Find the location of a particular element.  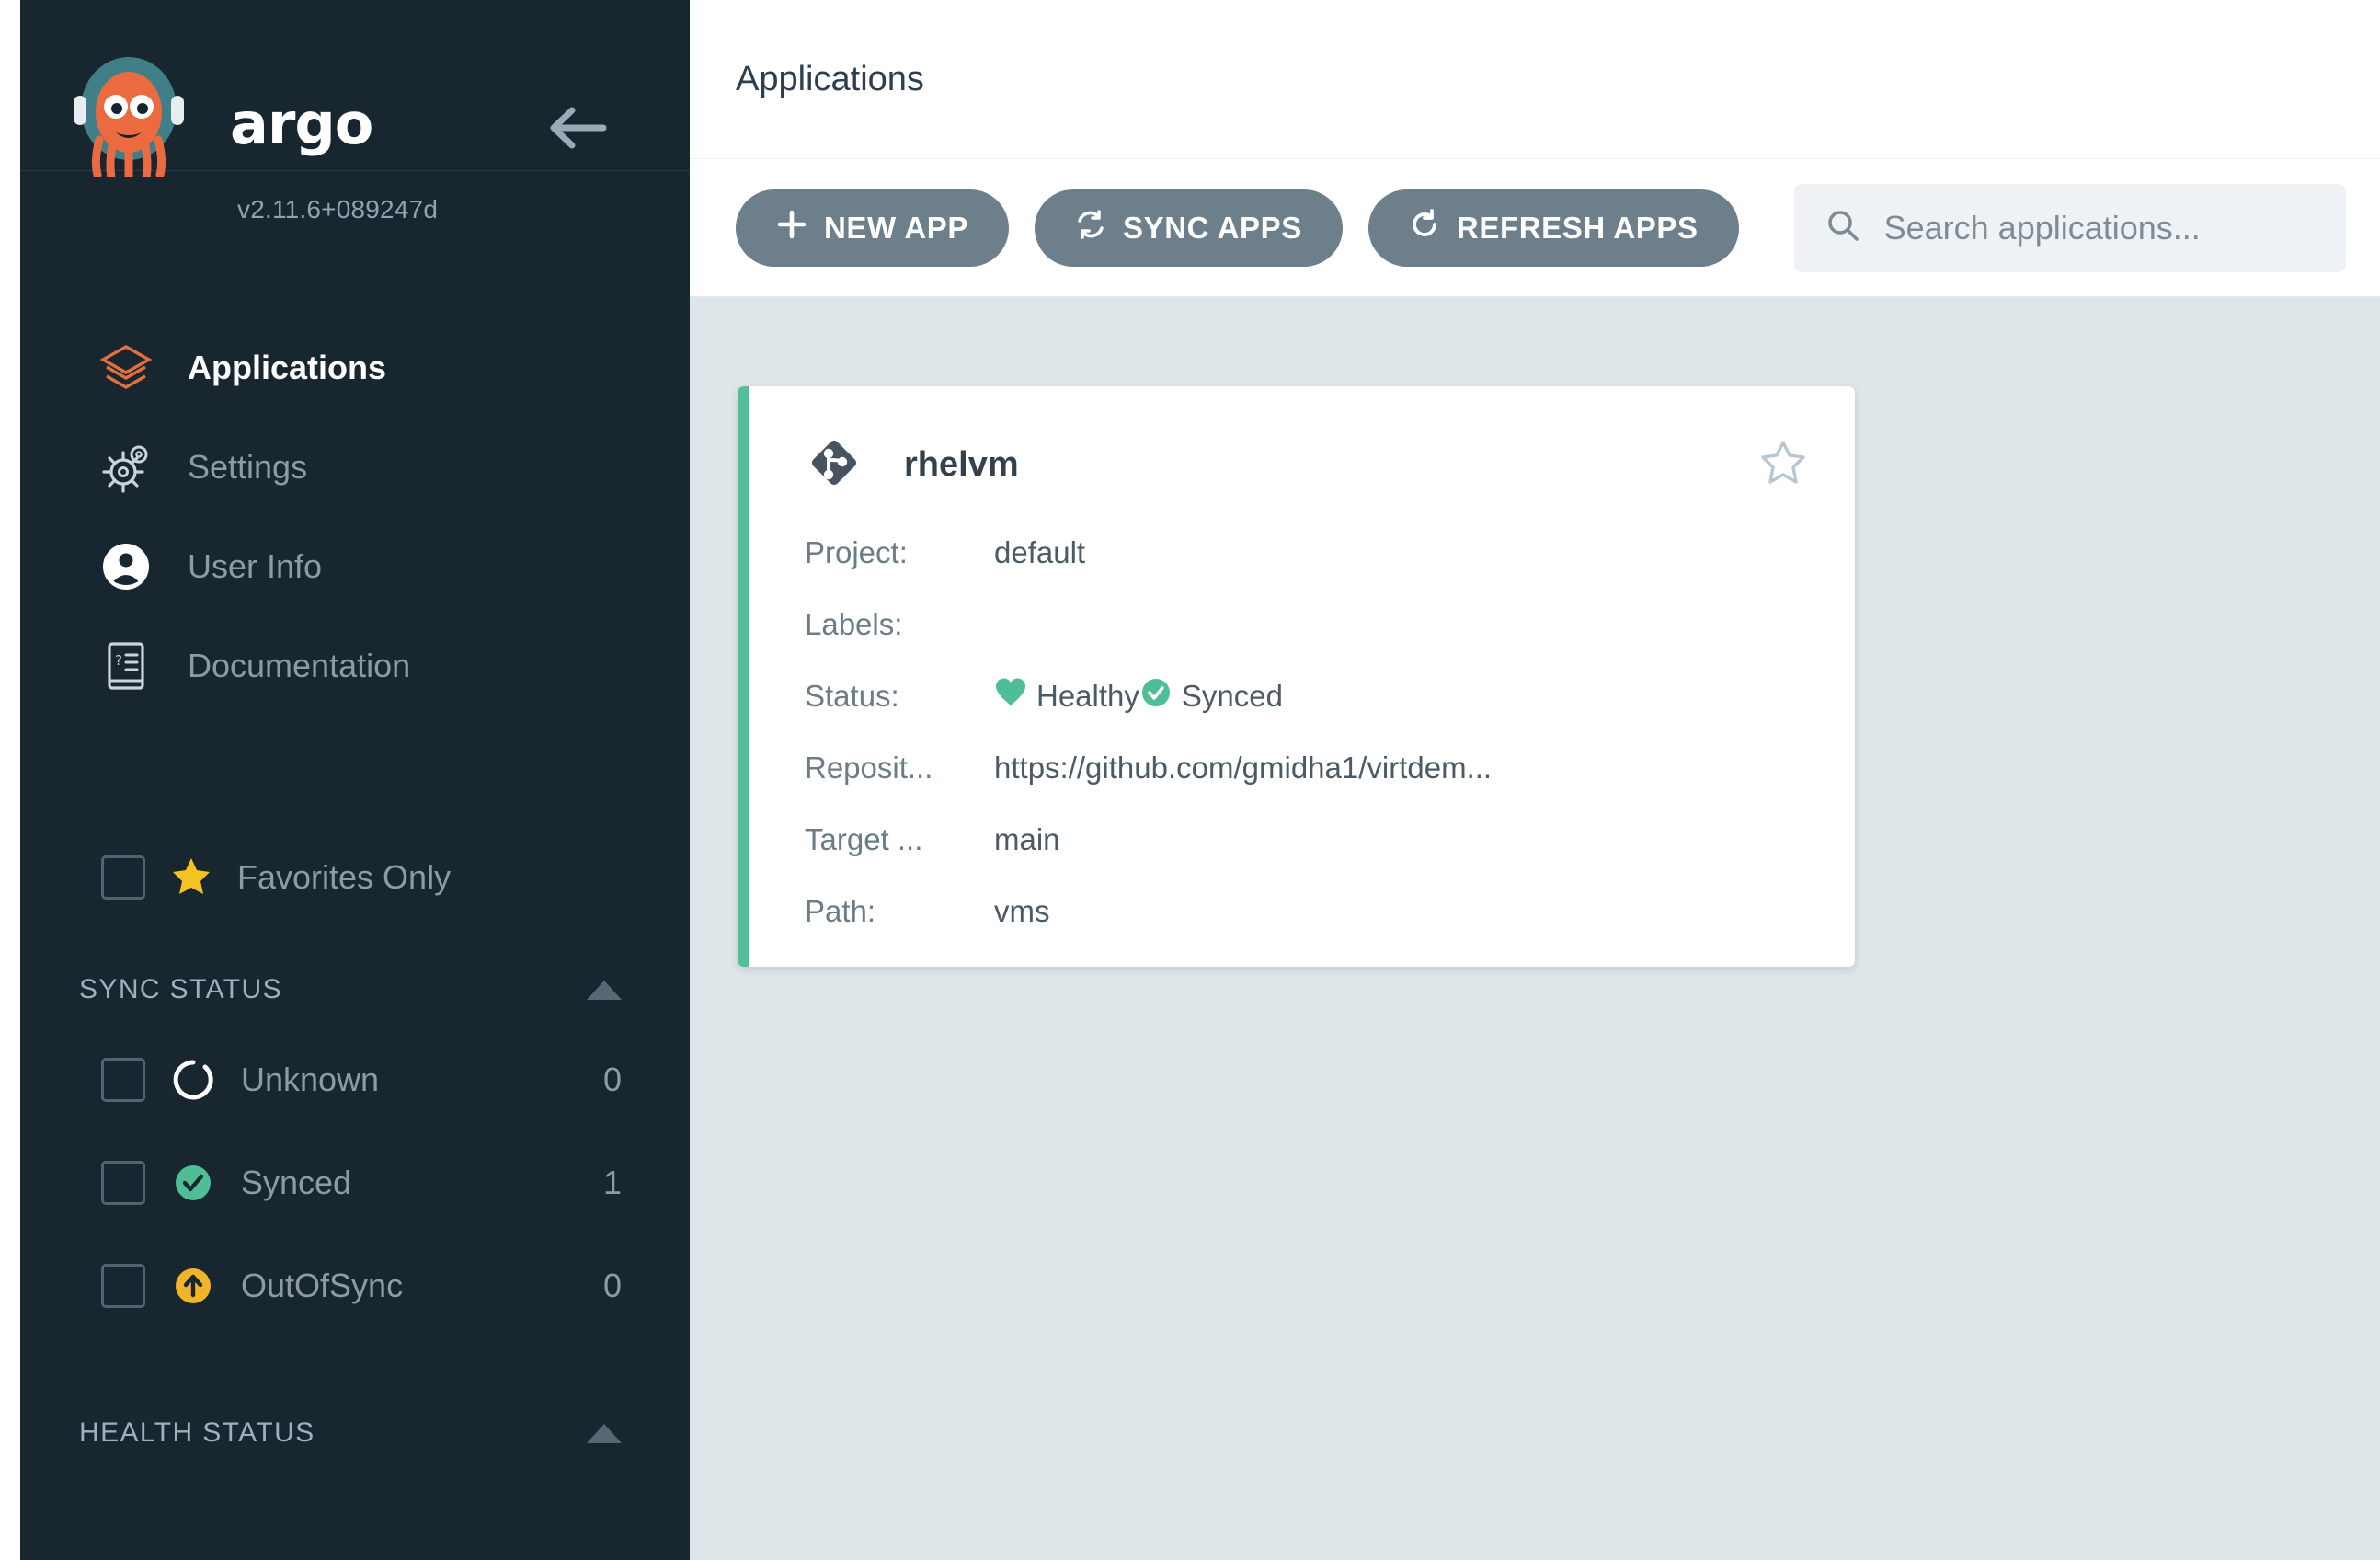

search-box is located at coordinates (2069, 227).